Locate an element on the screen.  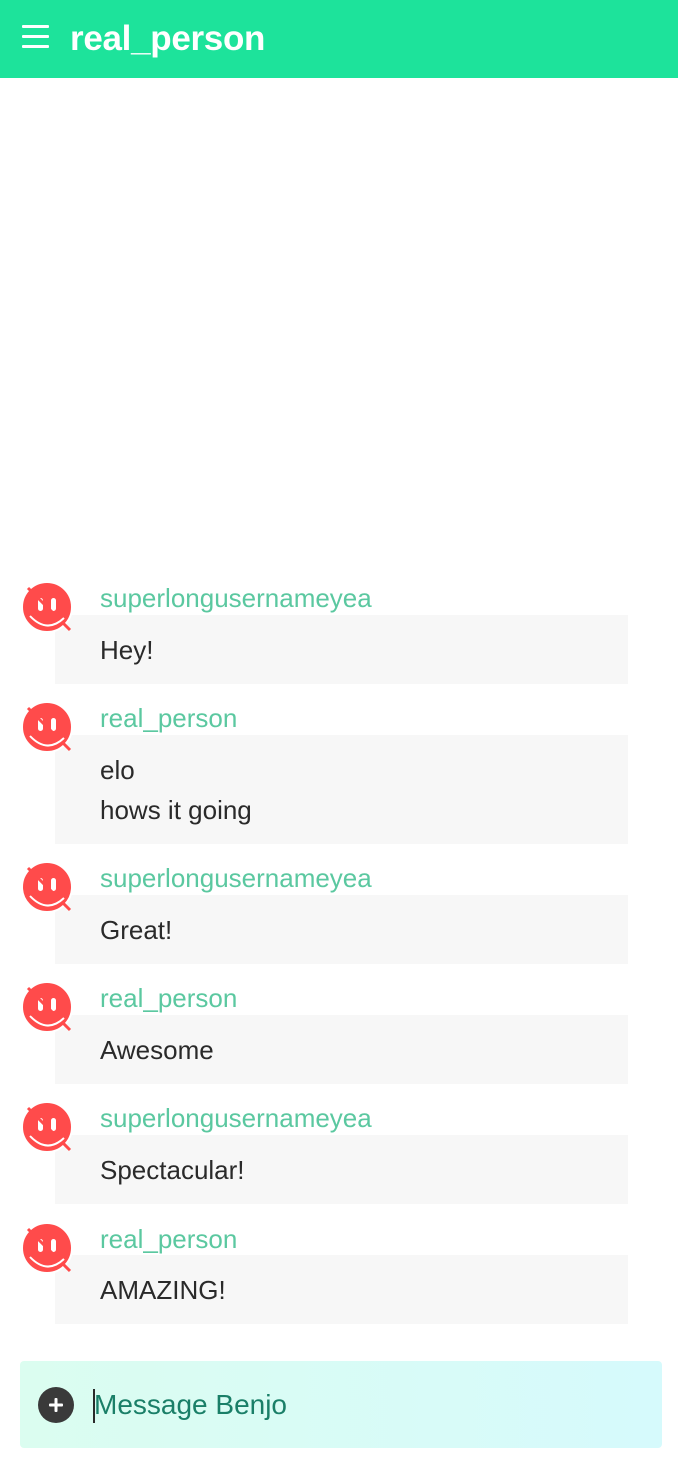
message-item: real_person elo hows it going is located at coordinates (339, 771).